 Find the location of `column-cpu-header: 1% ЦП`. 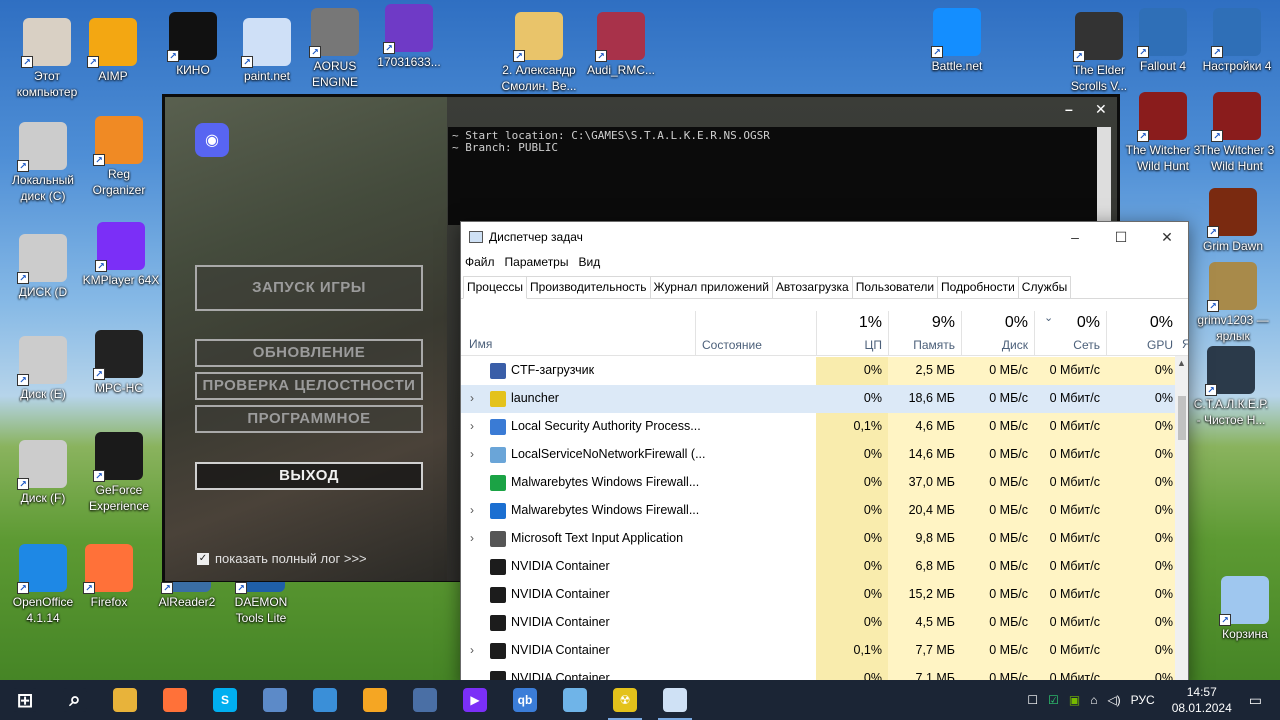

column-cpu-header: 1% ЦП is located at coordinates (852, 333).